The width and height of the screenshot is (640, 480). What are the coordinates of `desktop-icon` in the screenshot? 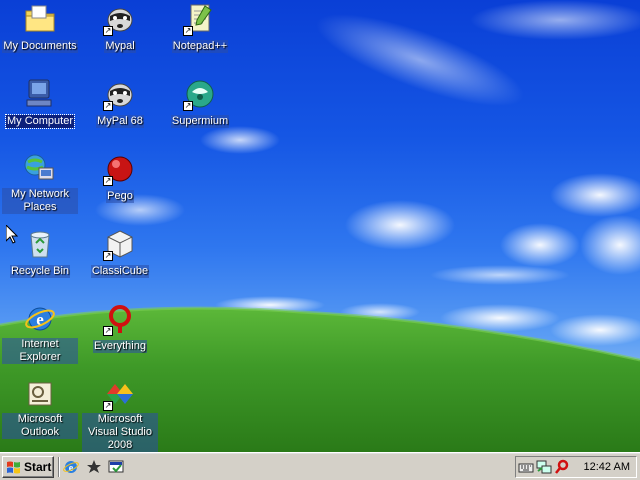 It's located at (116, 466).